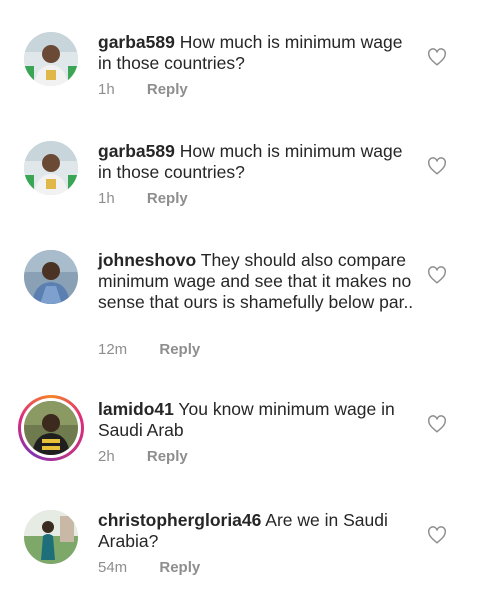 Image resolution: width=480 pixels, height=610 pixels. Describe the element at coordinates (113, 349) in the screenshot. I see `comment-timestamp: 12m` at that location.